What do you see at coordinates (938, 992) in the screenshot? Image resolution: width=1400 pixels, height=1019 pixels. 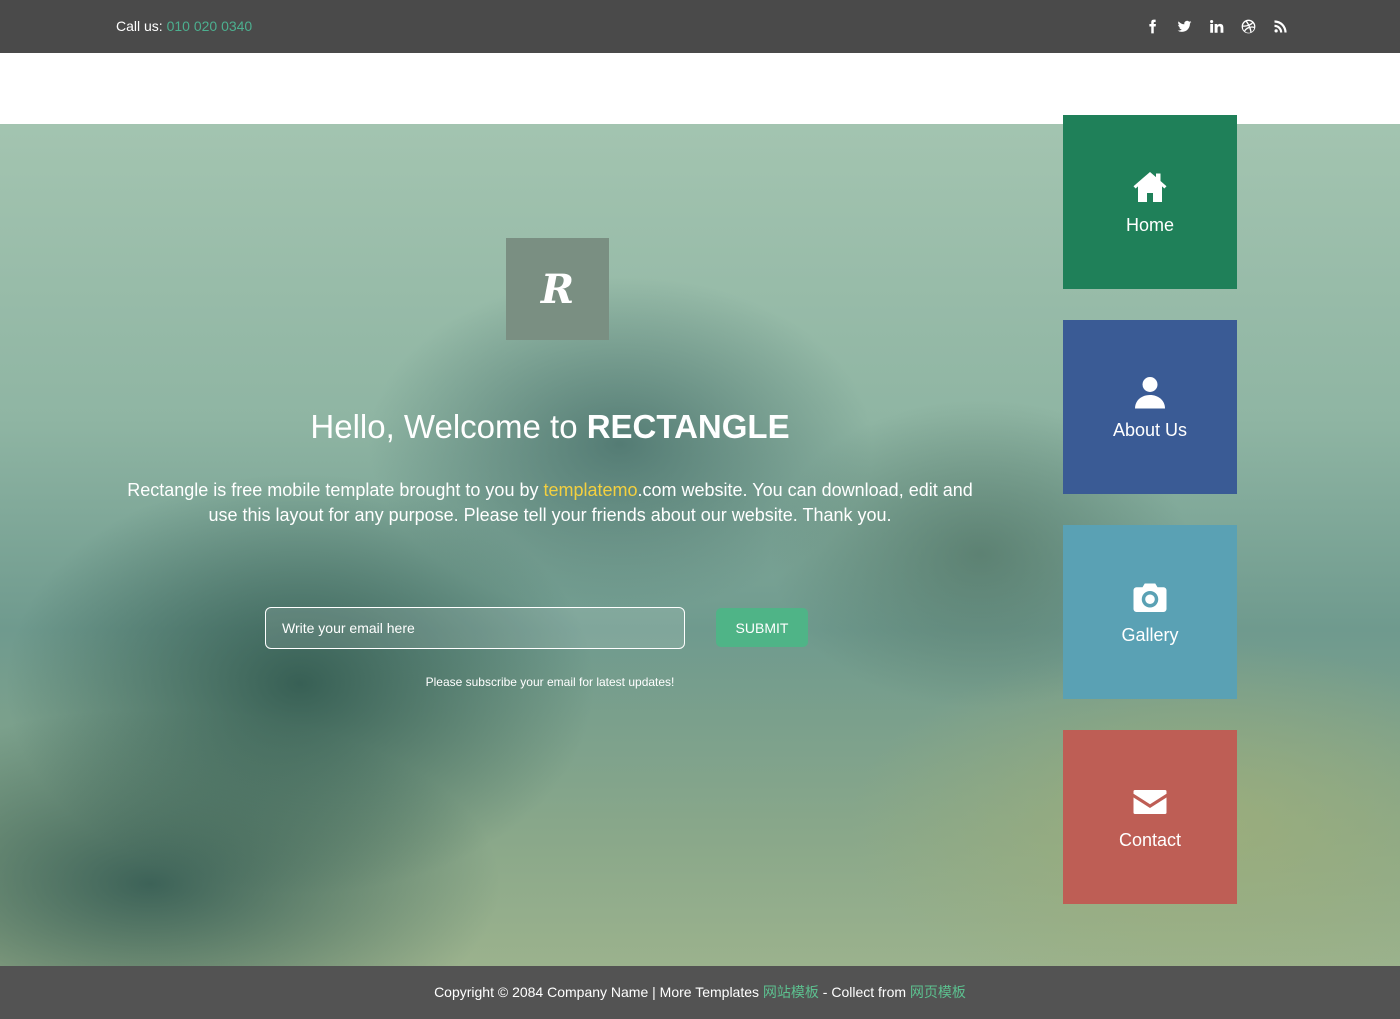 I see `footer-link-collect: 网页模板` at bounding box center [938, 992].